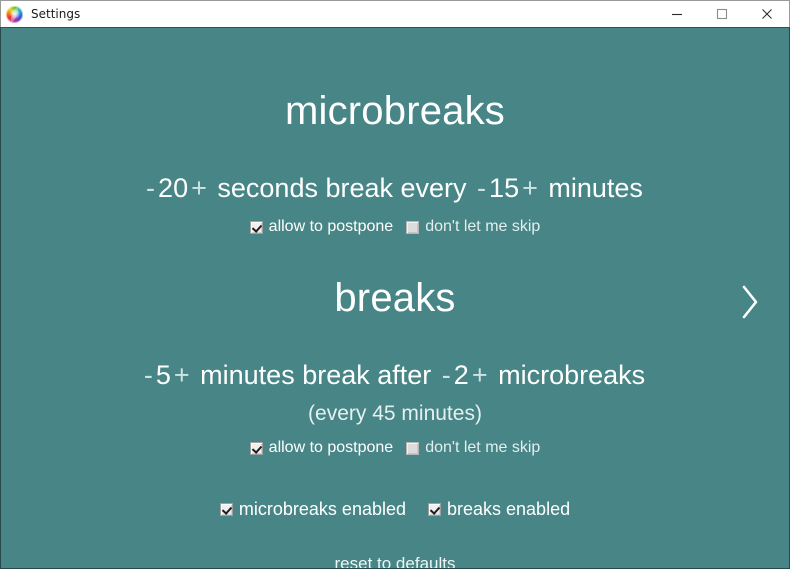 Image resolution: width=790 pixels, height=569 pixels. I want to click on microbreaks-interval-label: minutes, so click(595, 188).